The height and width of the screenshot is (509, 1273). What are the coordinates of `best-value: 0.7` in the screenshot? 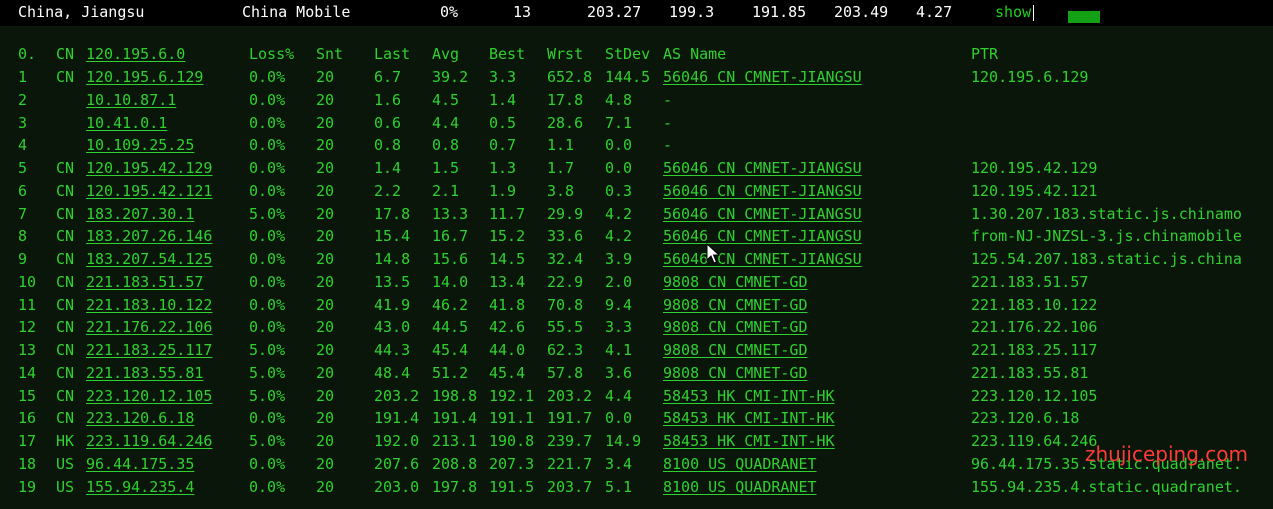 It's located at (503, 145).